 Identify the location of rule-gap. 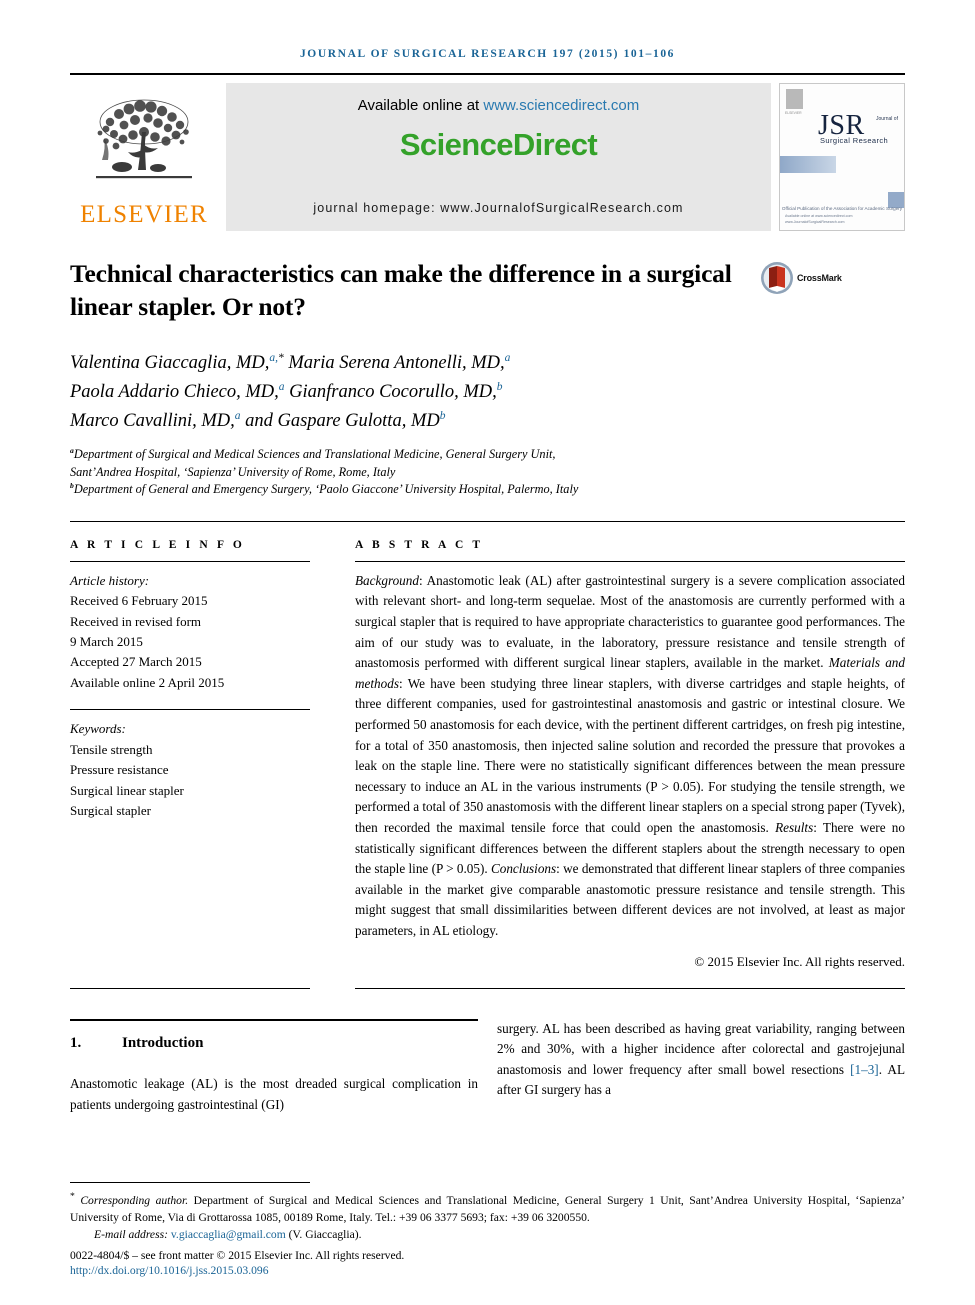
(332, 988).